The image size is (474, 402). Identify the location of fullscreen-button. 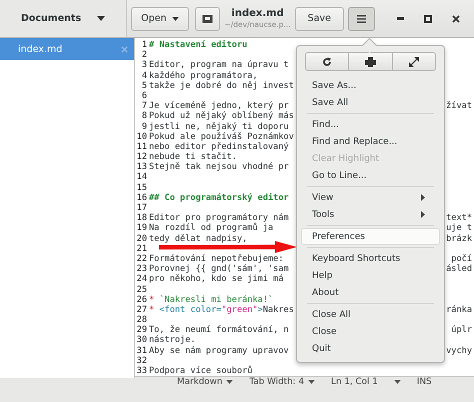
(414, 61).